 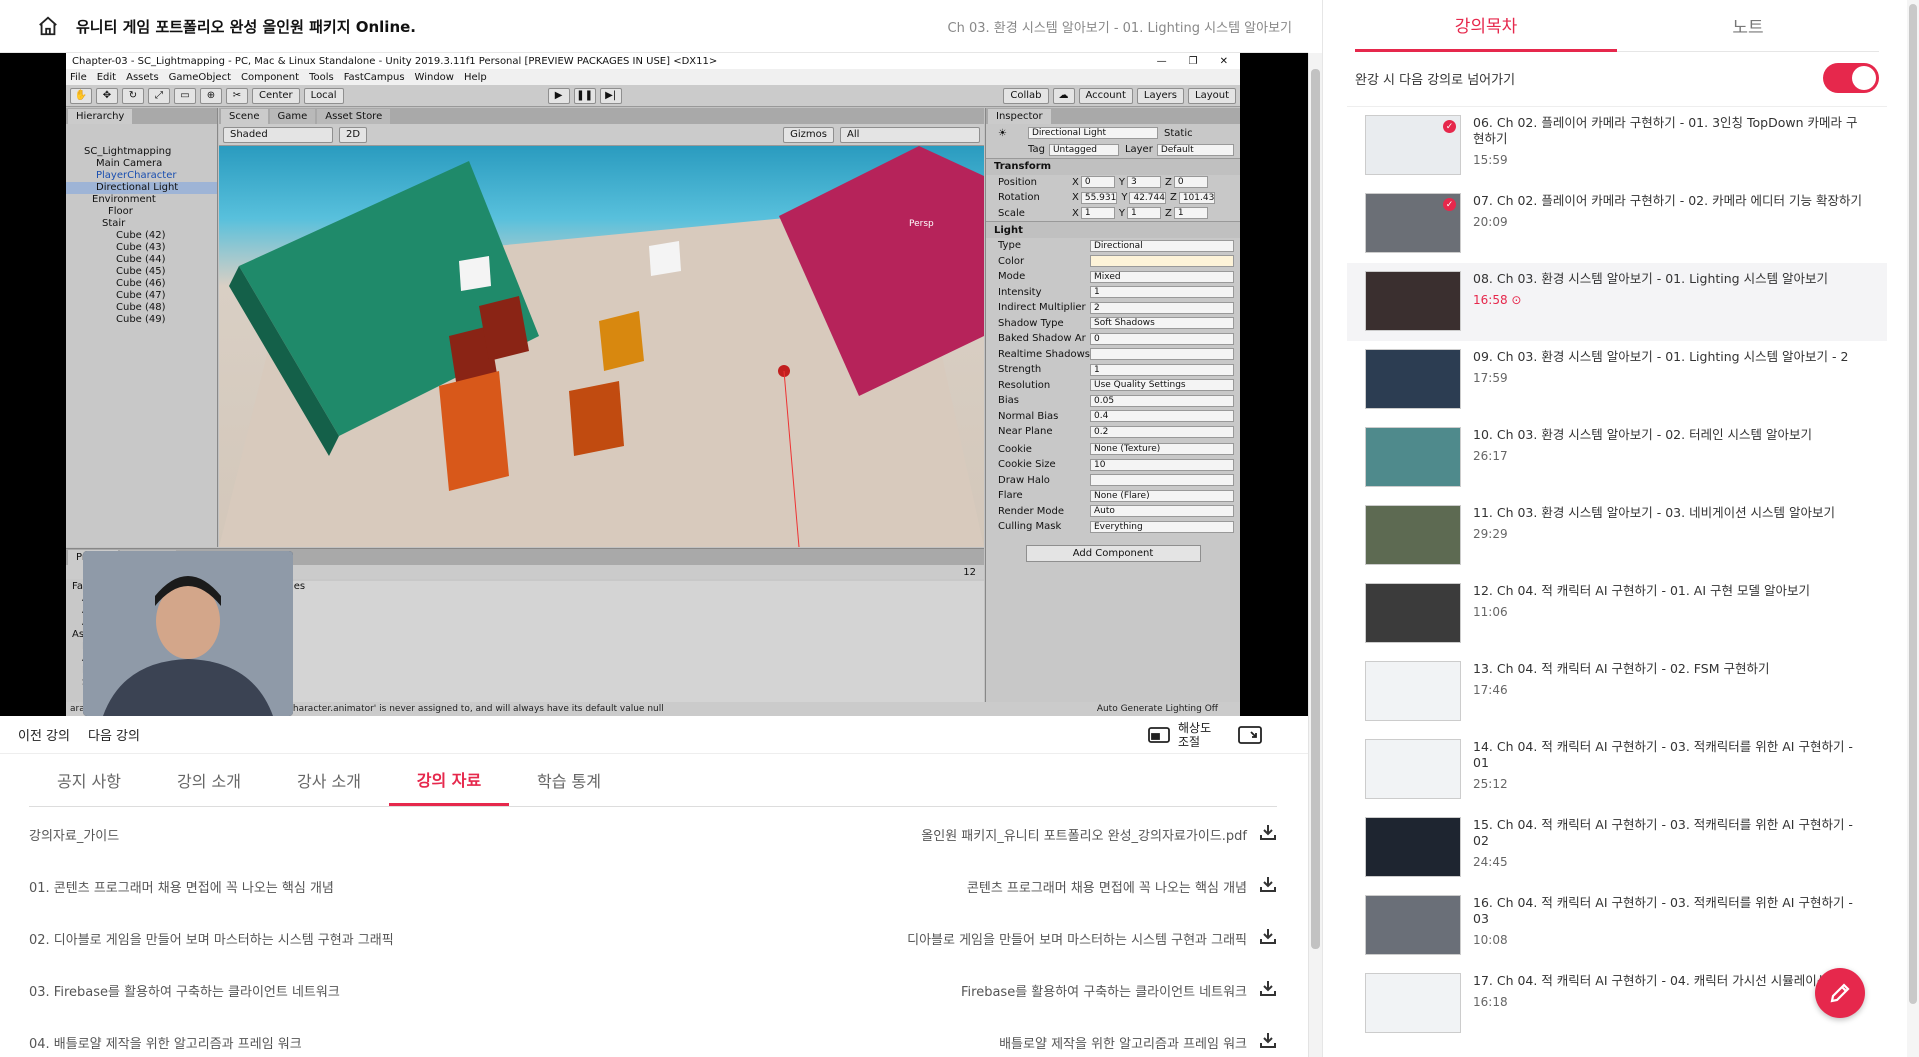 I want to click on layout-dropdown: Layout, so click(x=1212, y=95).